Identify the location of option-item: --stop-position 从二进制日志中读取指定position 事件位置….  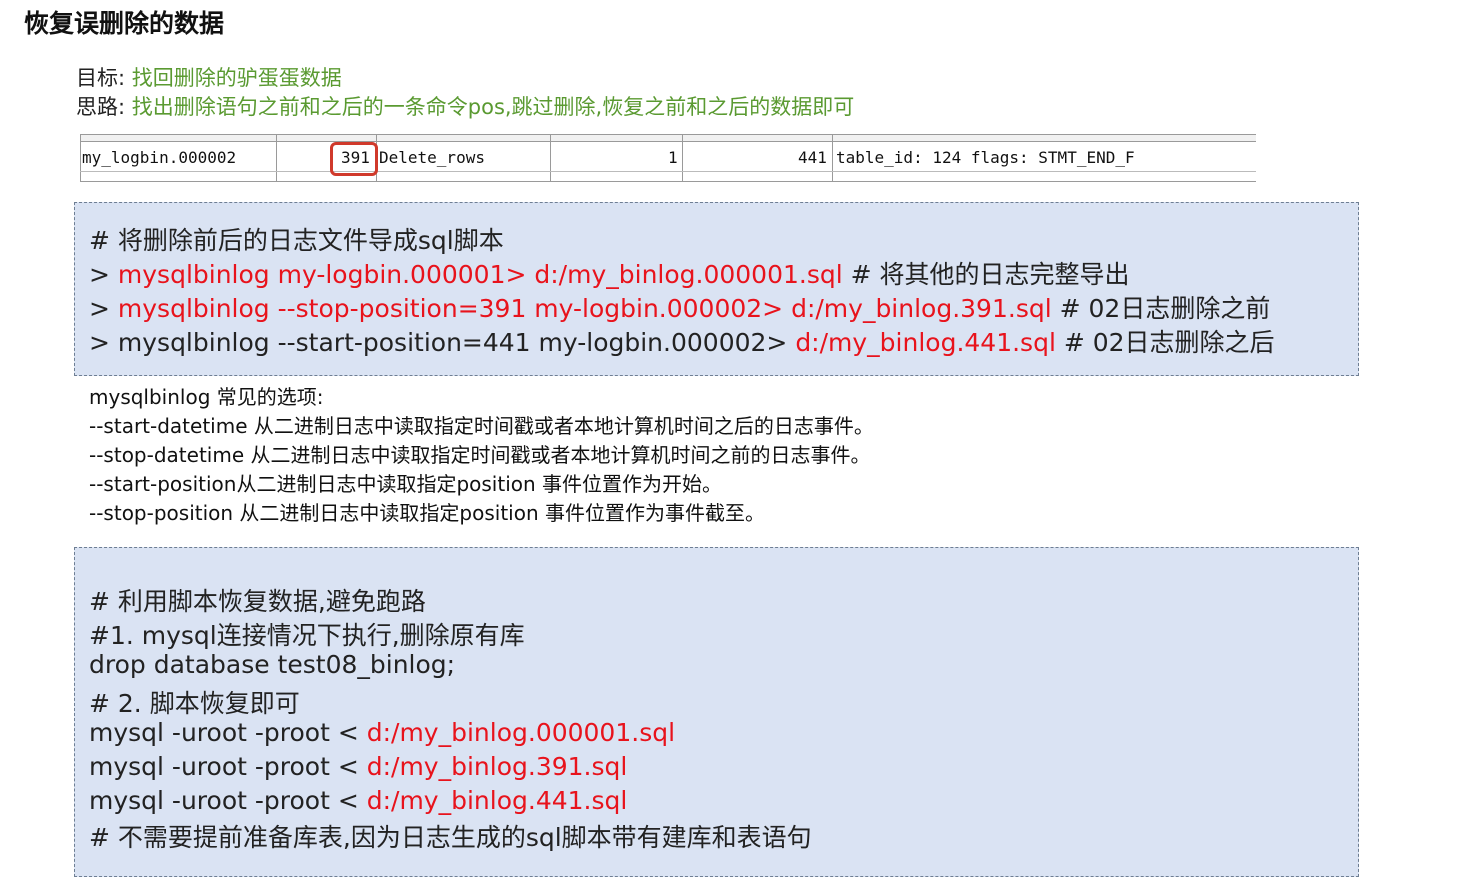
(427, 513).